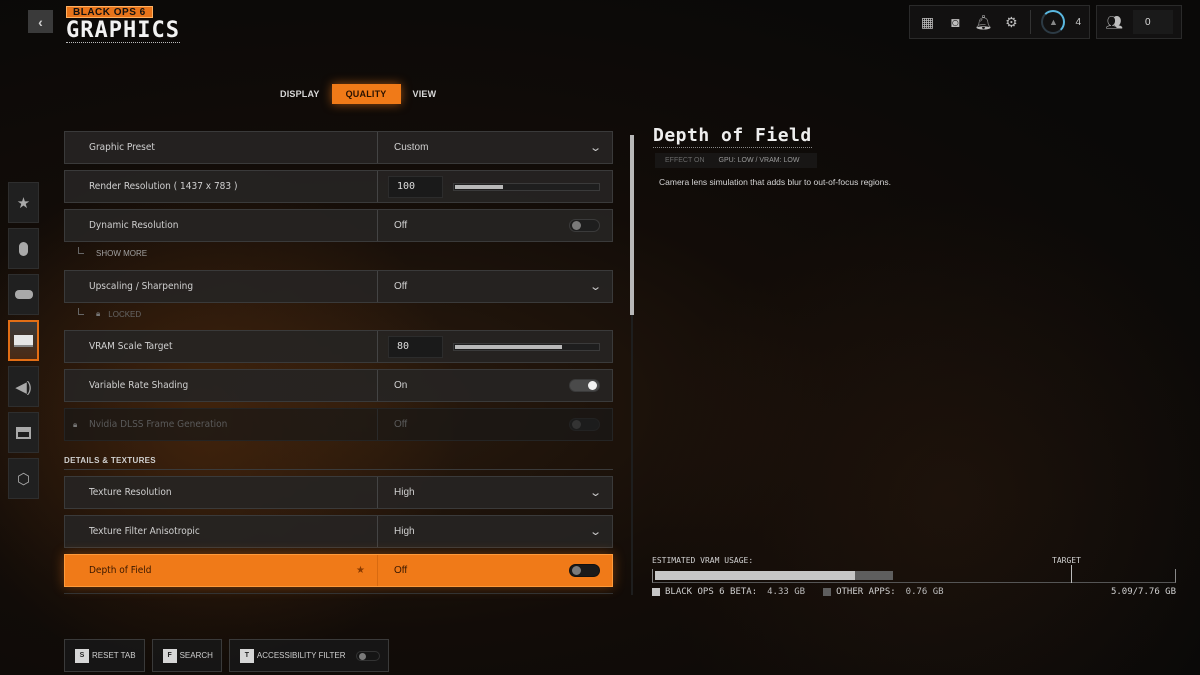  I want to click on theater-icon: ◙, so click(955, 22).